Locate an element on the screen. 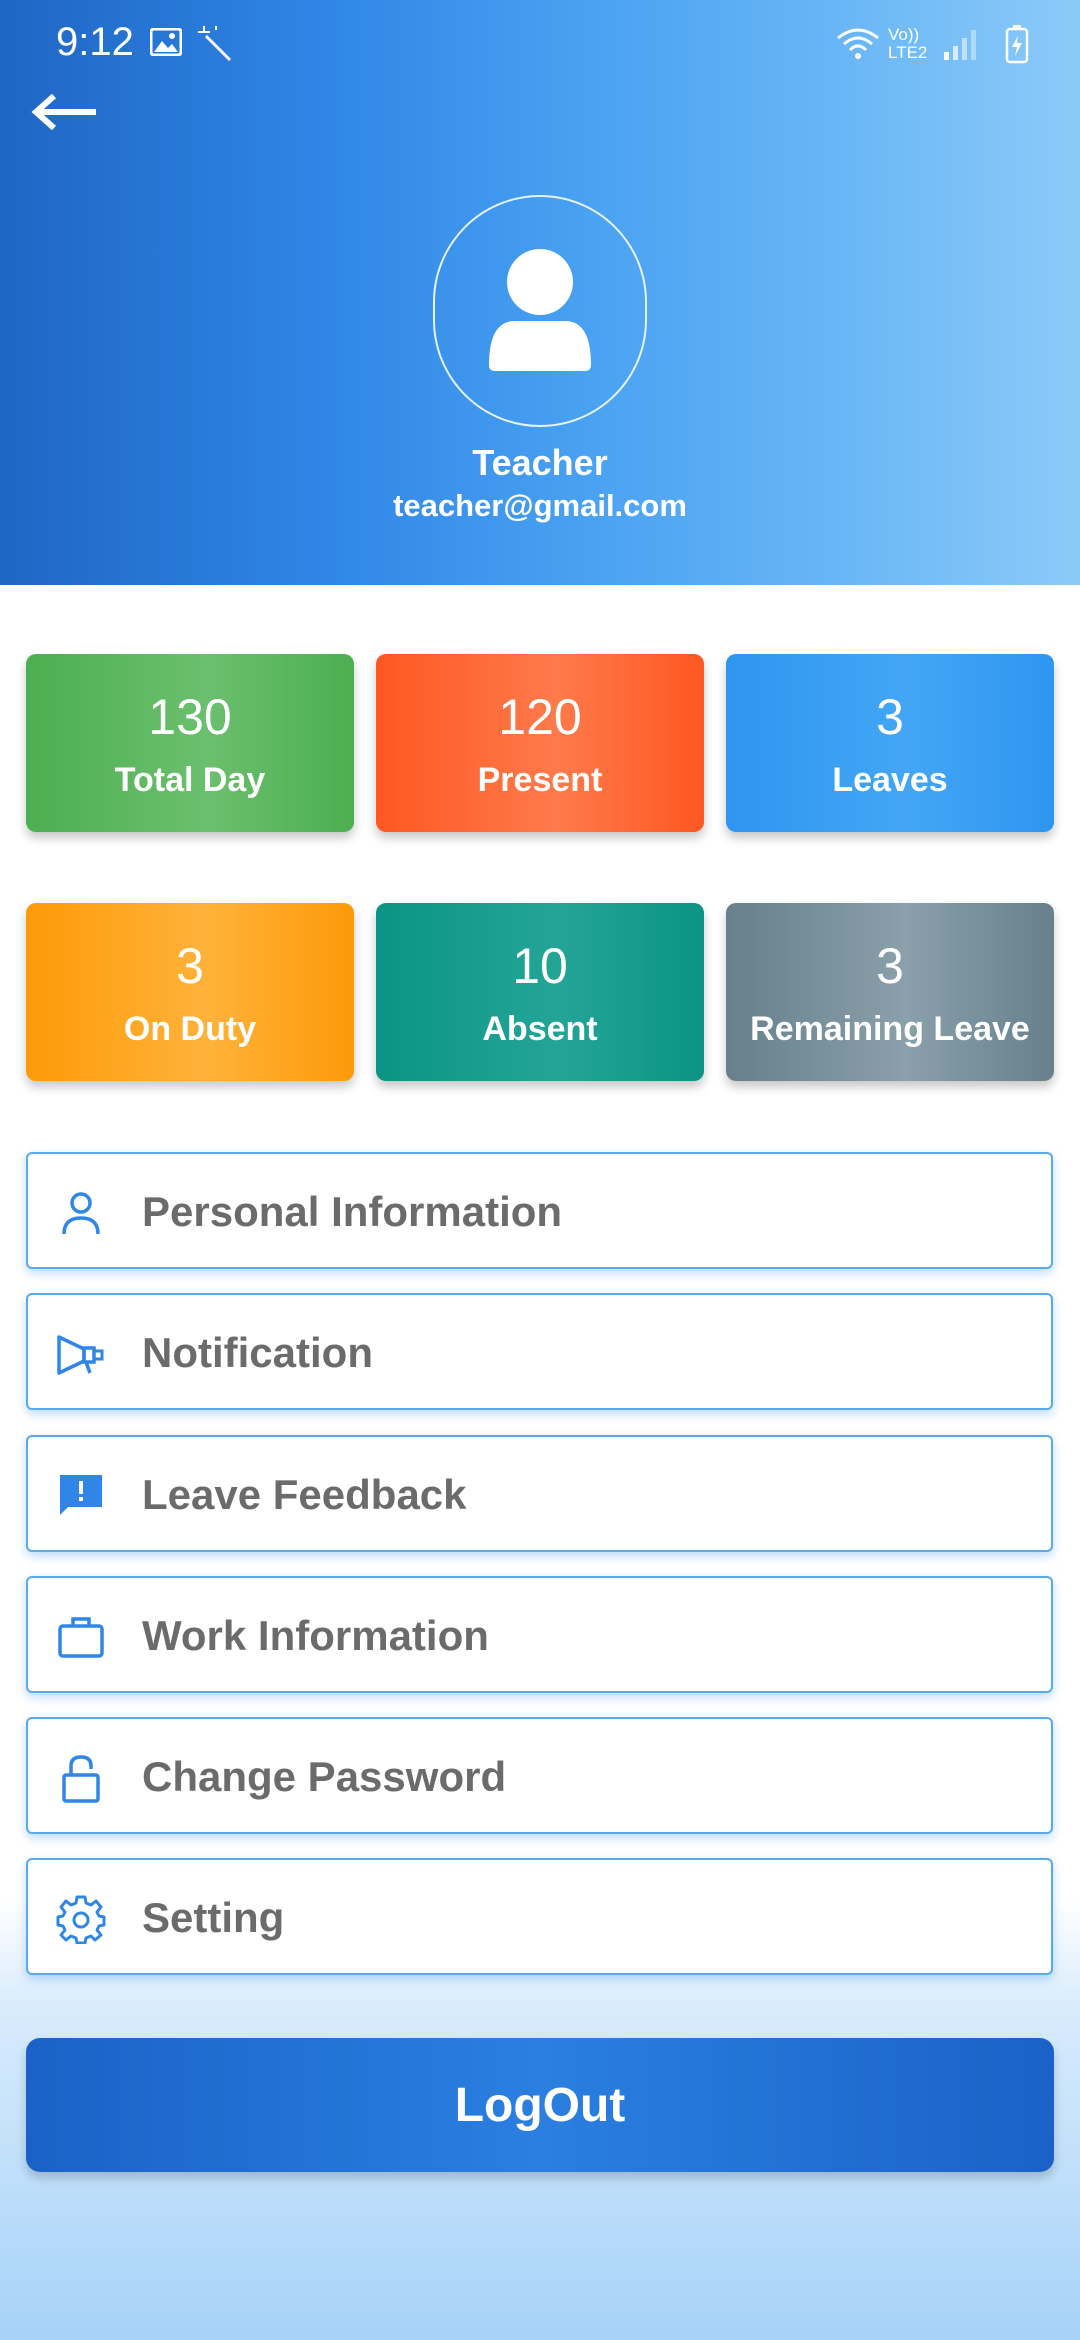  menu-change-password: Change Password is located at coordinates (539, 1775).